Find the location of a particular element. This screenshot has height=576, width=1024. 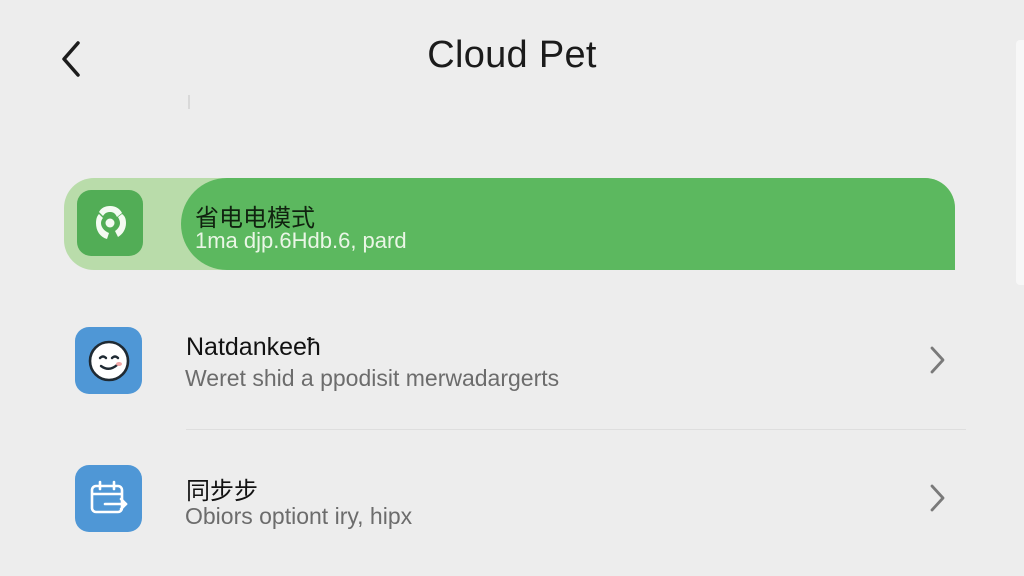

scroll-edge is located at coordinates (1020, 162).